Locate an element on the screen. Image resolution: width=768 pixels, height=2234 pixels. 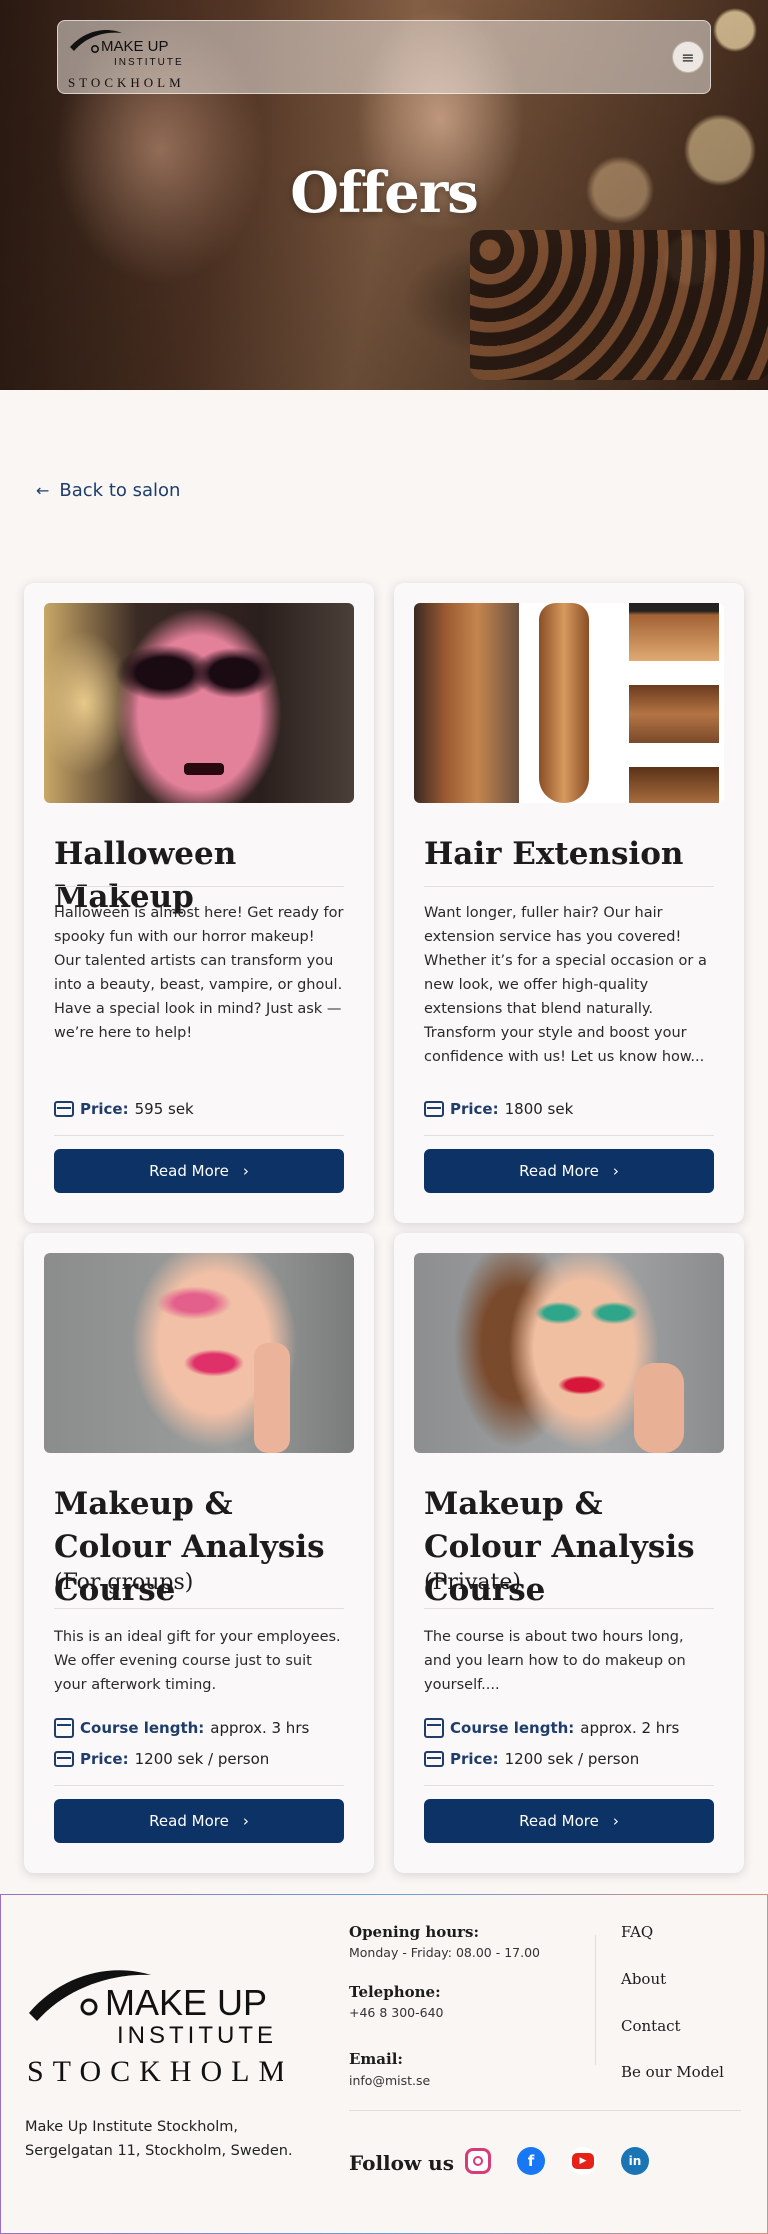
course-length-value: approx. 3 hrs is located at coordinates (260, 1728).